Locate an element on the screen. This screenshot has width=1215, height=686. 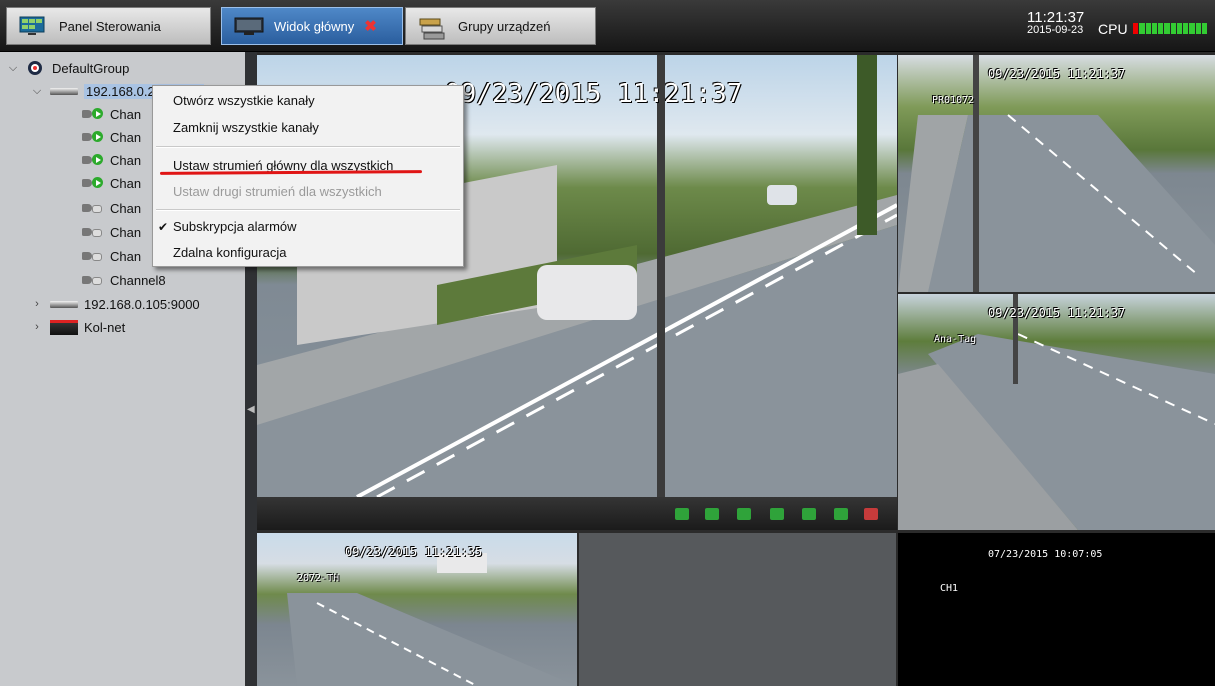
cpu-label: CPU is located at coordinates (1113, 29).